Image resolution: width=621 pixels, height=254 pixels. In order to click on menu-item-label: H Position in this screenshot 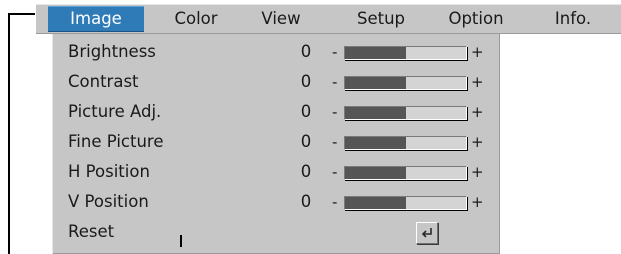, I will do `click(109, 171)`.